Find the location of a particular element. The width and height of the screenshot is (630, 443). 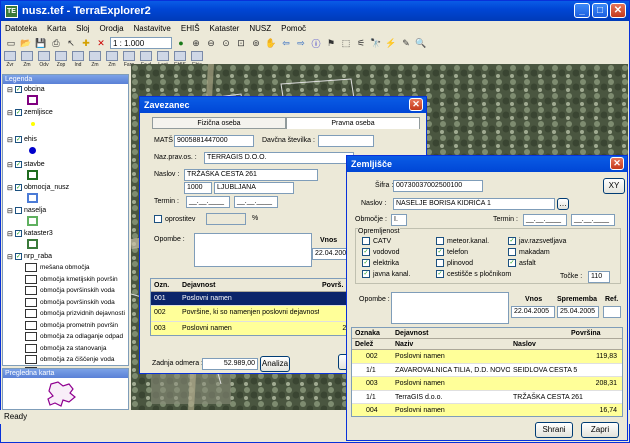

termin-from-field: __.__.____ is located at coordinates (208, 202).